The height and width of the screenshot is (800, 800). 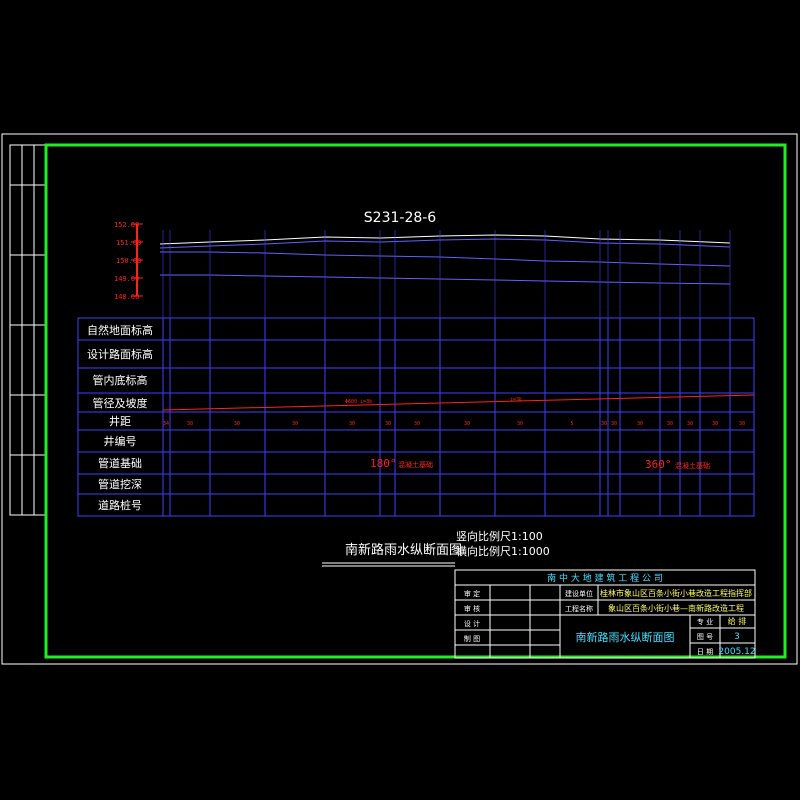 What do you see at coordinates (359, 402) in the screenshot?
I see `pipe-spec-left: Φ600 i=3‰` at bounding box center [359, 402].